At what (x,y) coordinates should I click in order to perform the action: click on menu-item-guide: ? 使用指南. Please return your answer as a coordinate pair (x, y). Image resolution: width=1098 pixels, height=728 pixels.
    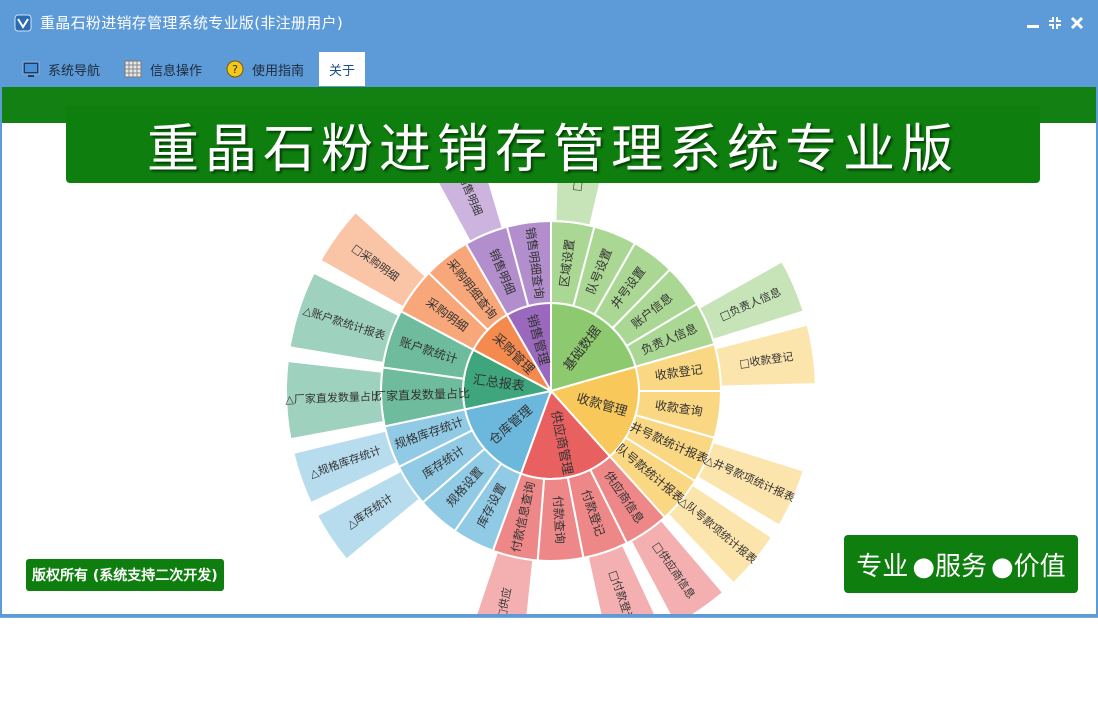
    Looking at the image, I should click on (265, 69).